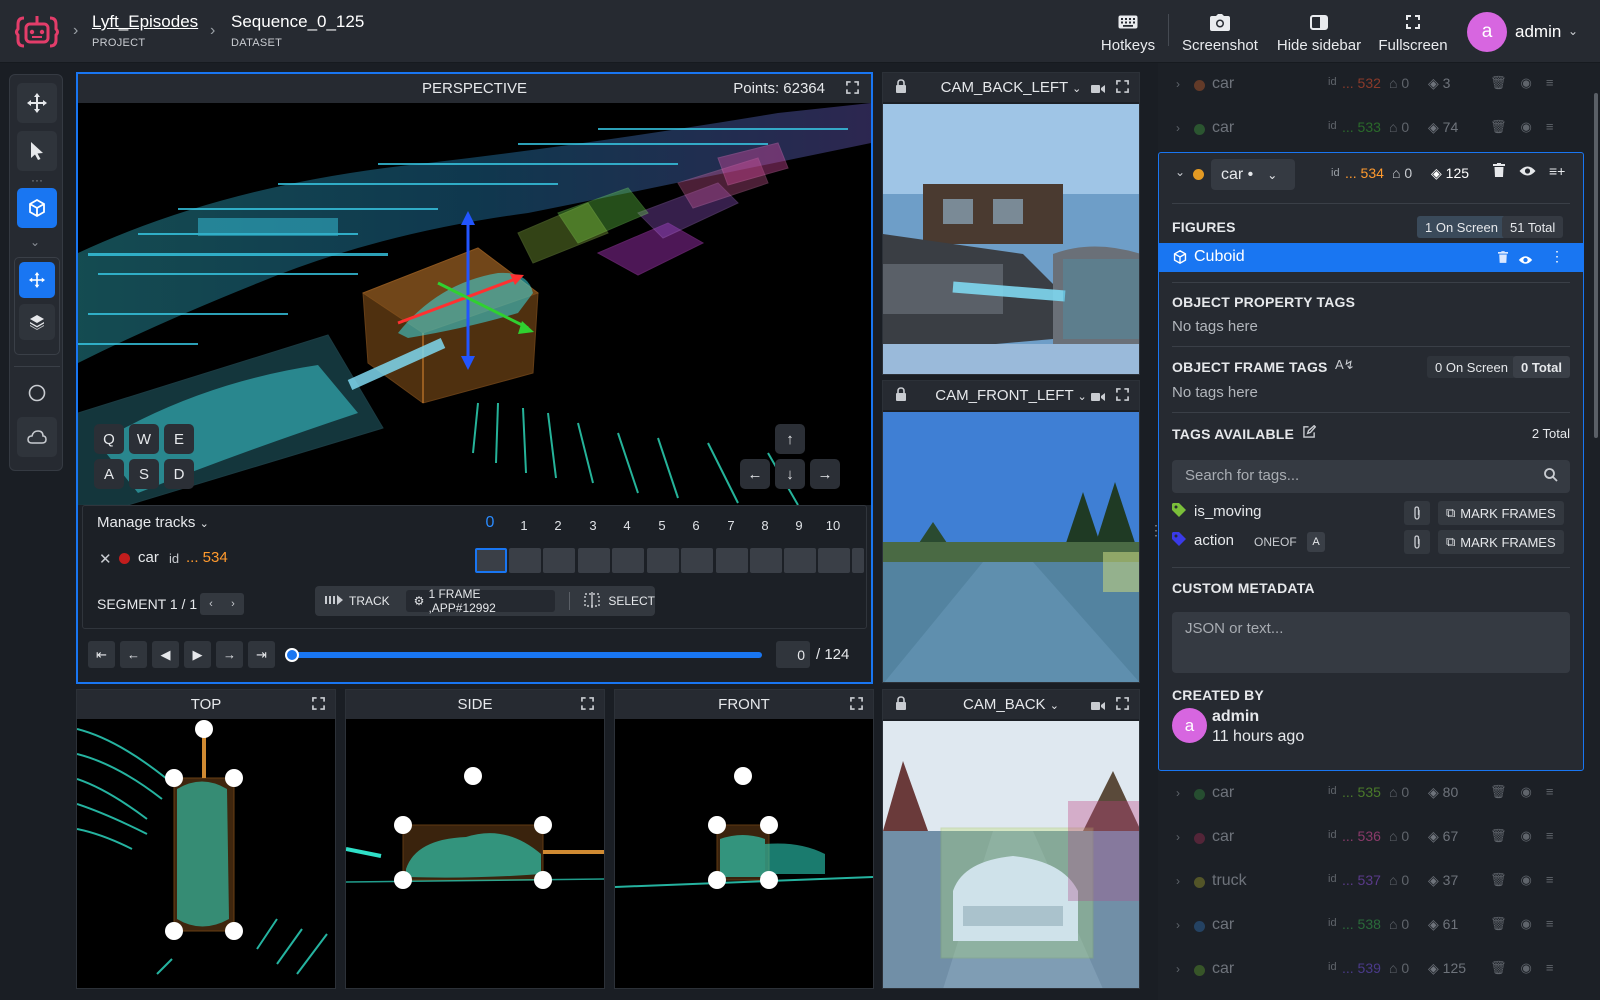  I want to click on object-row: › truck id ... 537 ⌂ 0 ◈ 37 🗑◉≡, so click(1370, 882).